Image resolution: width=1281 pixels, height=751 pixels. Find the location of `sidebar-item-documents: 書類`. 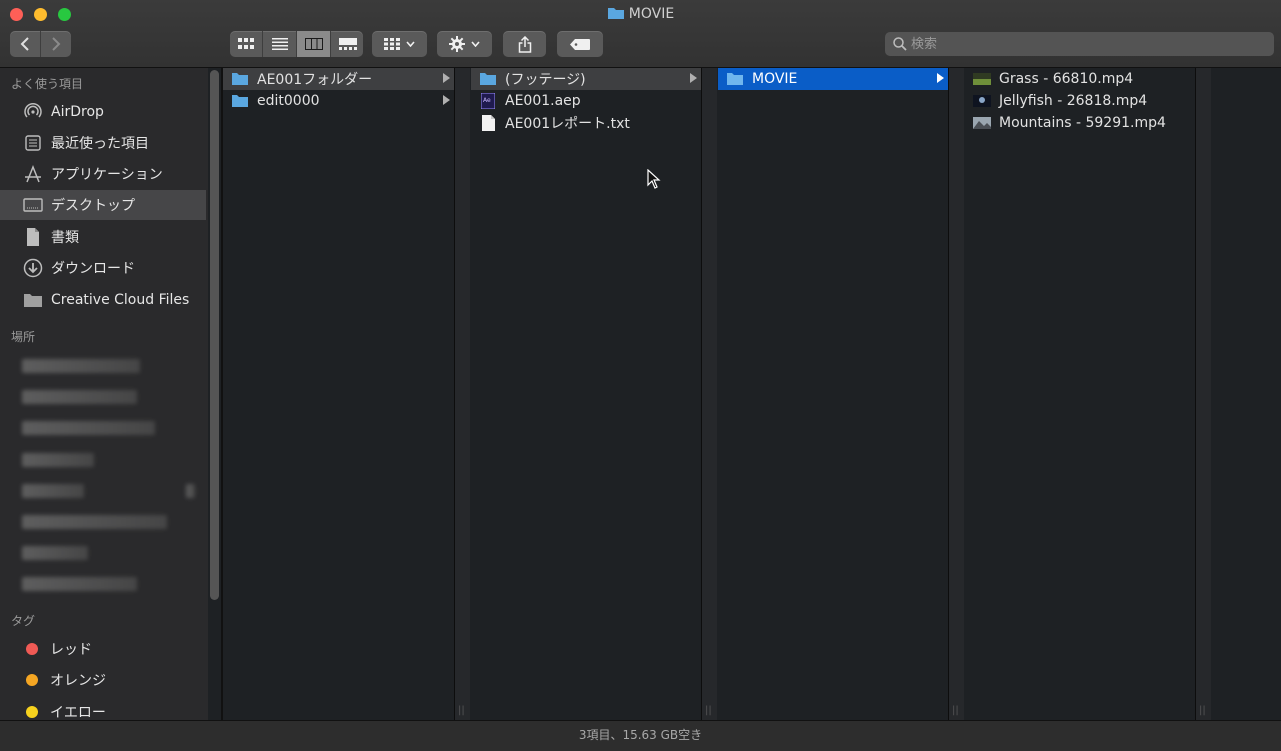

sidebar-item-documents: 書類 is located at coordinates (103, 237).